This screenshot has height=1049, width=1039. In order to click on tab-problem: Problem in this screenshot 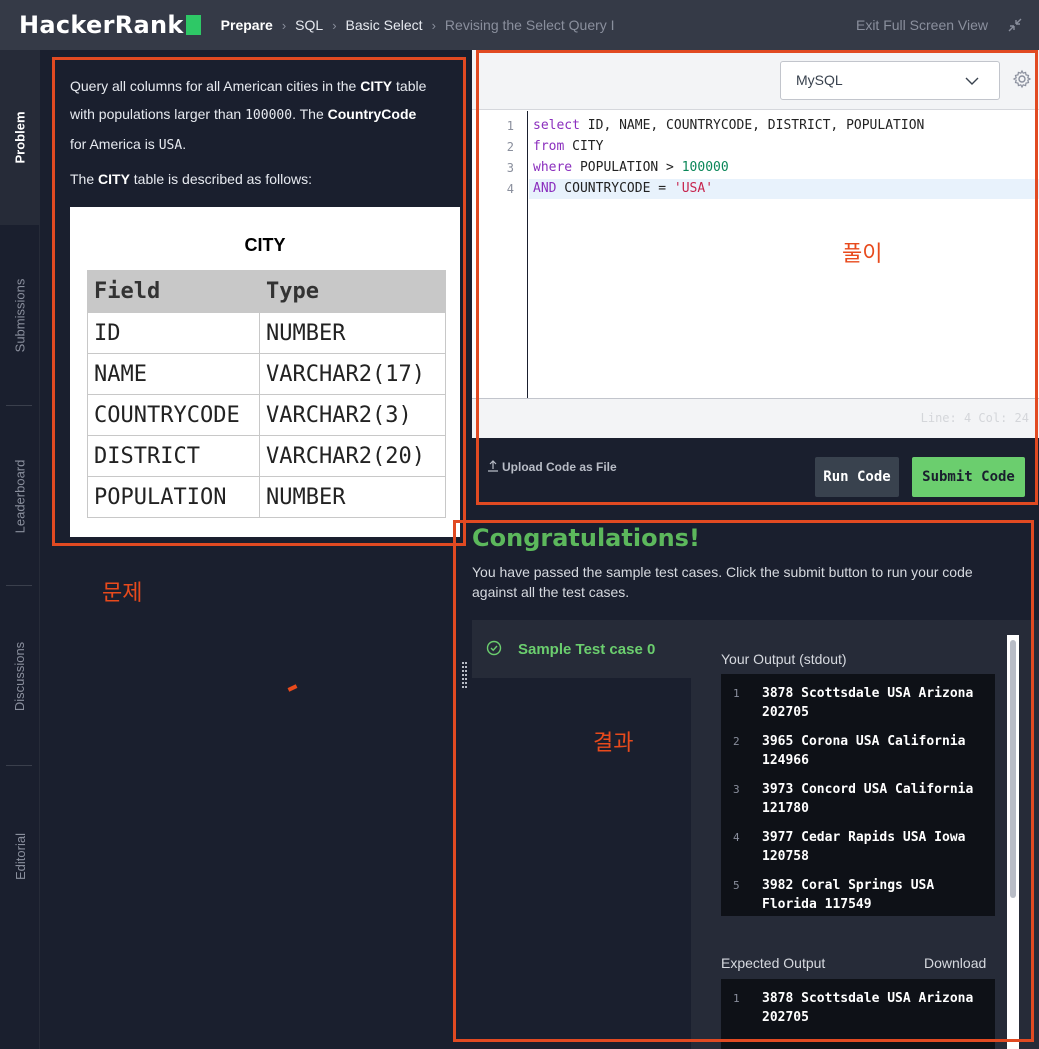, I will do `click(20, 137)`.